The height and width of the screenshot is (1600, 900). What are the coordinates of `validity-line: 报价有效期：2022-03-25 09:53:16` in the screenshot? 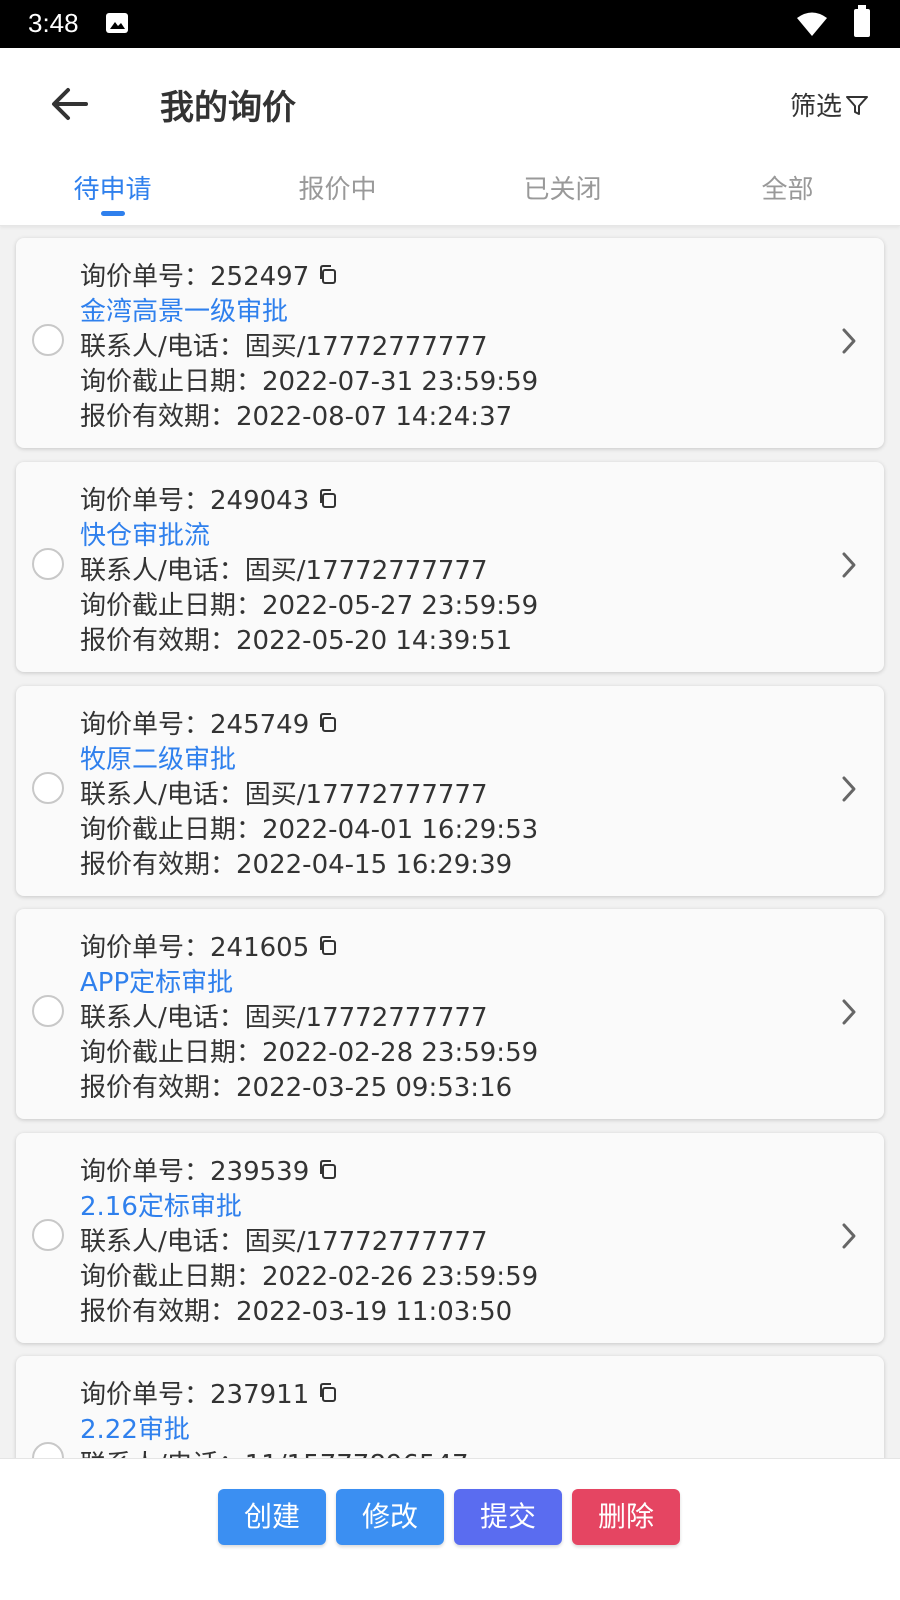 It's located at (296, 1085).